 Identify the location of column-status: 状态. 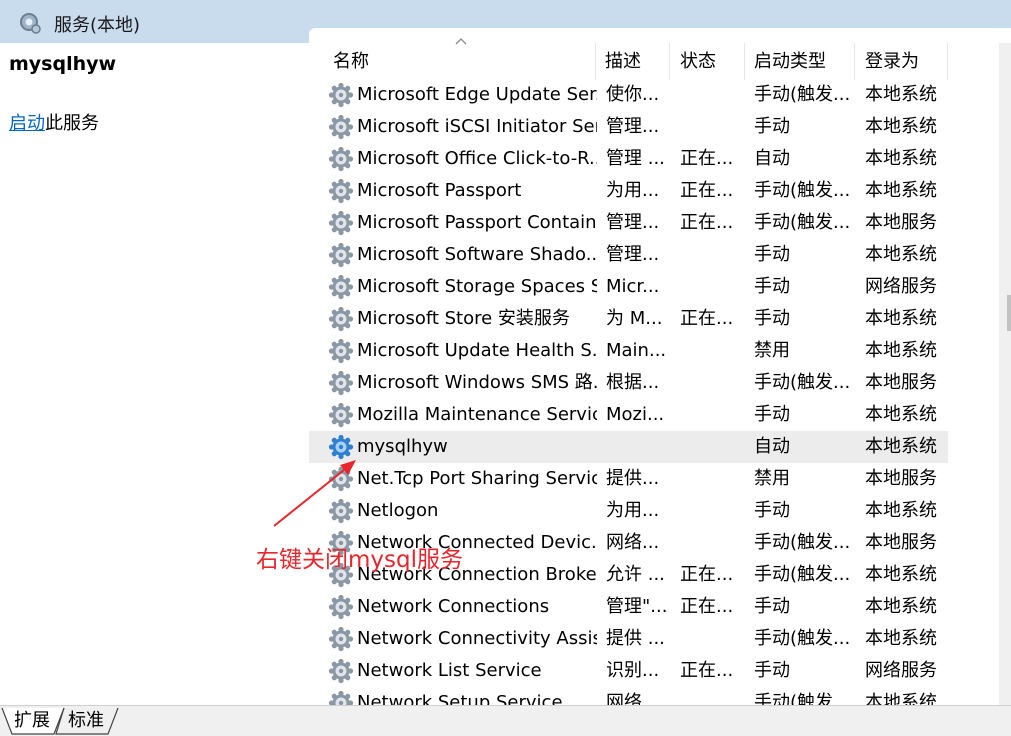
(707, 61).